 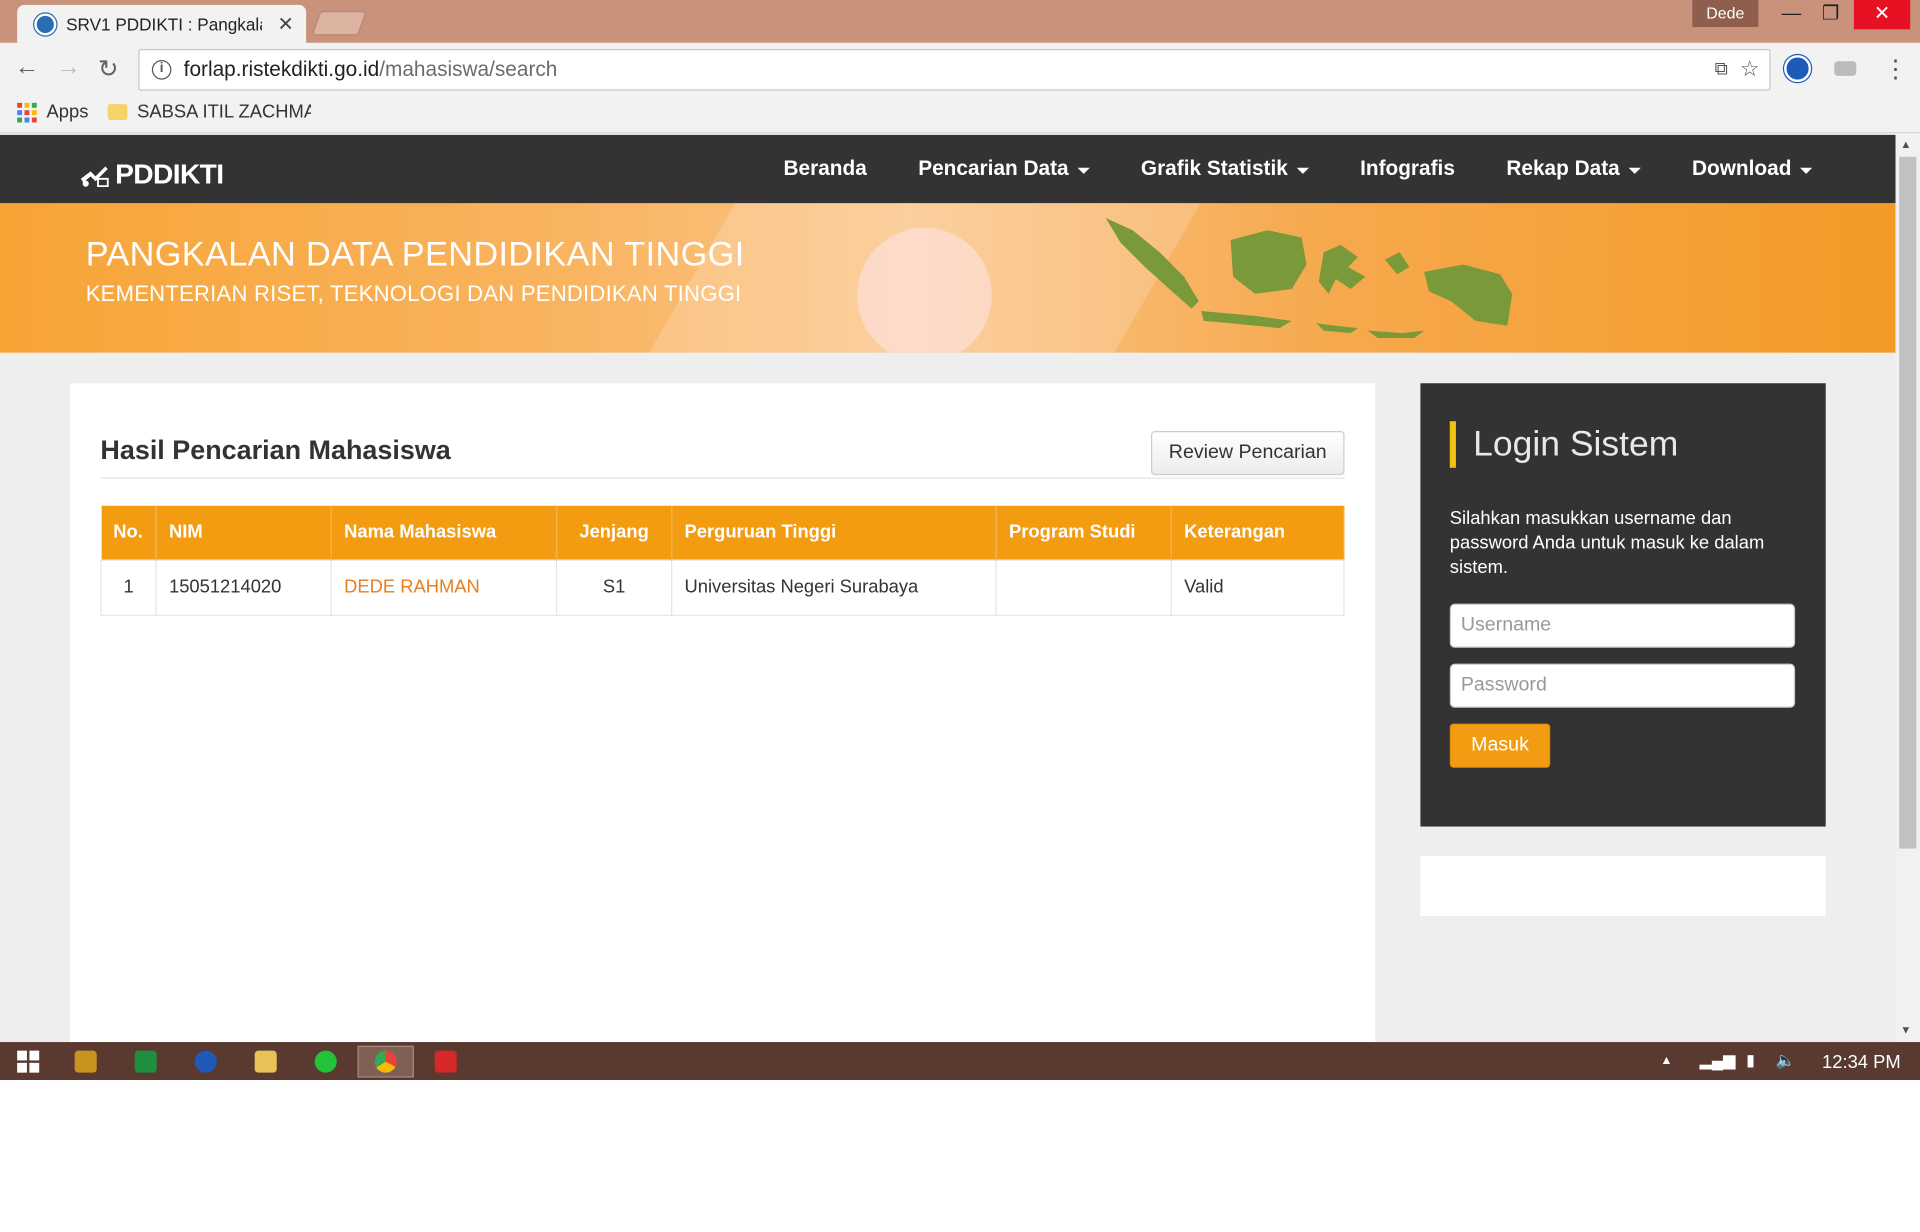 What do you see at coordinates (1845, 68) in the screenshot?
I see `cast-icon` at bounding box center [1845, 68].